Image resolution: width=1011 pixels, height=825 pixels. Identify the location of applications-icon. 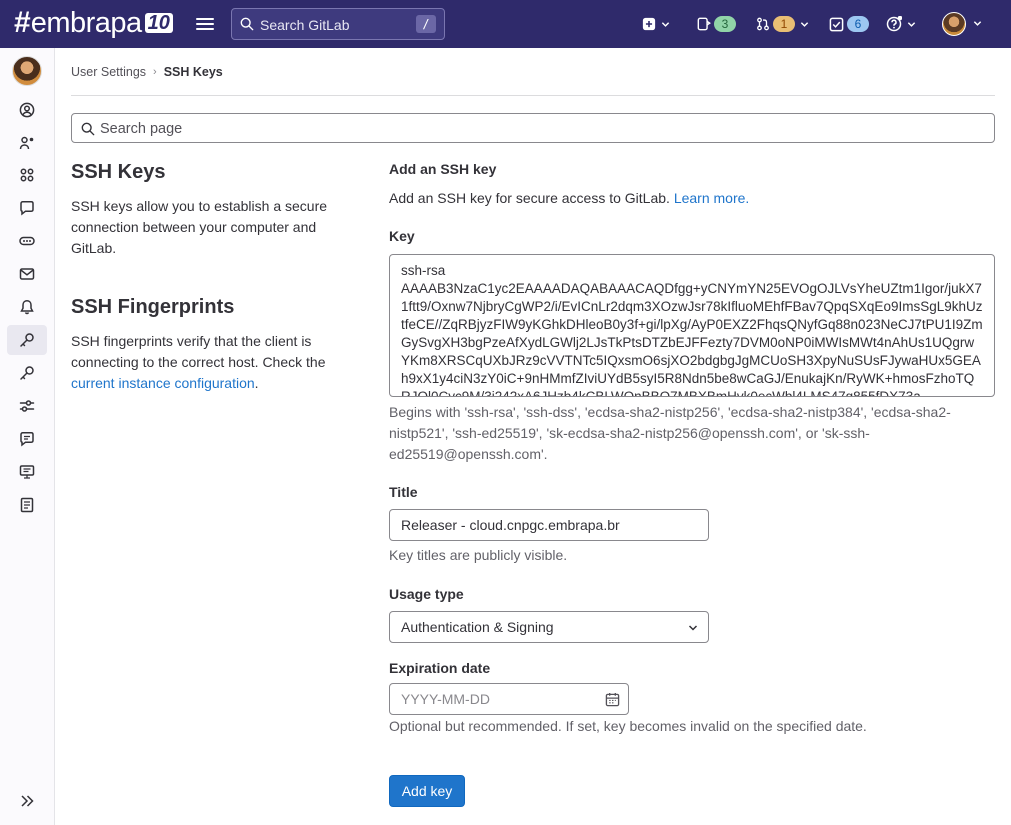
(27, 175).